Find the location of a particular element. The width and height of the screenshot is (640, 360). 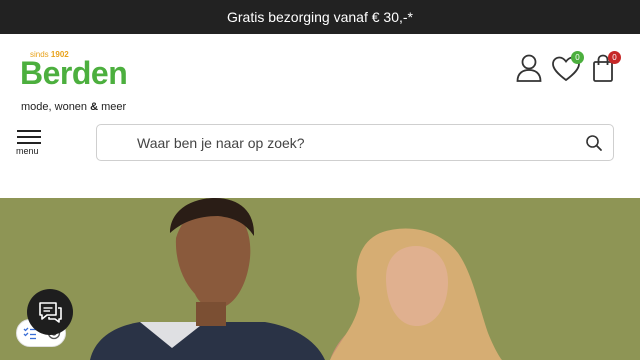

account-icon is located at coordinates (529, 68).